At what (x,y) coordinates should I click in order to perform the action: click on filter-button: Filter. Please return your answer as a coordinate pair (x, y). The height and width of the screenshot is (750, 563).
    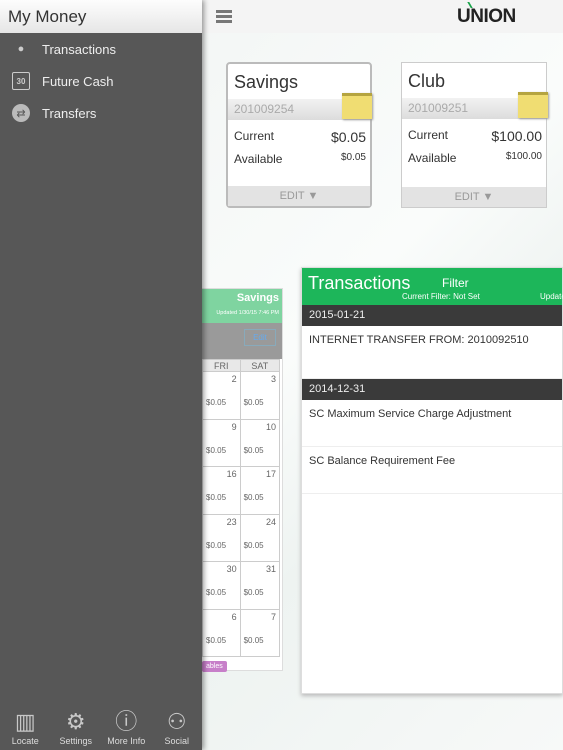
    Looking at the image, I should click on (455, 283).